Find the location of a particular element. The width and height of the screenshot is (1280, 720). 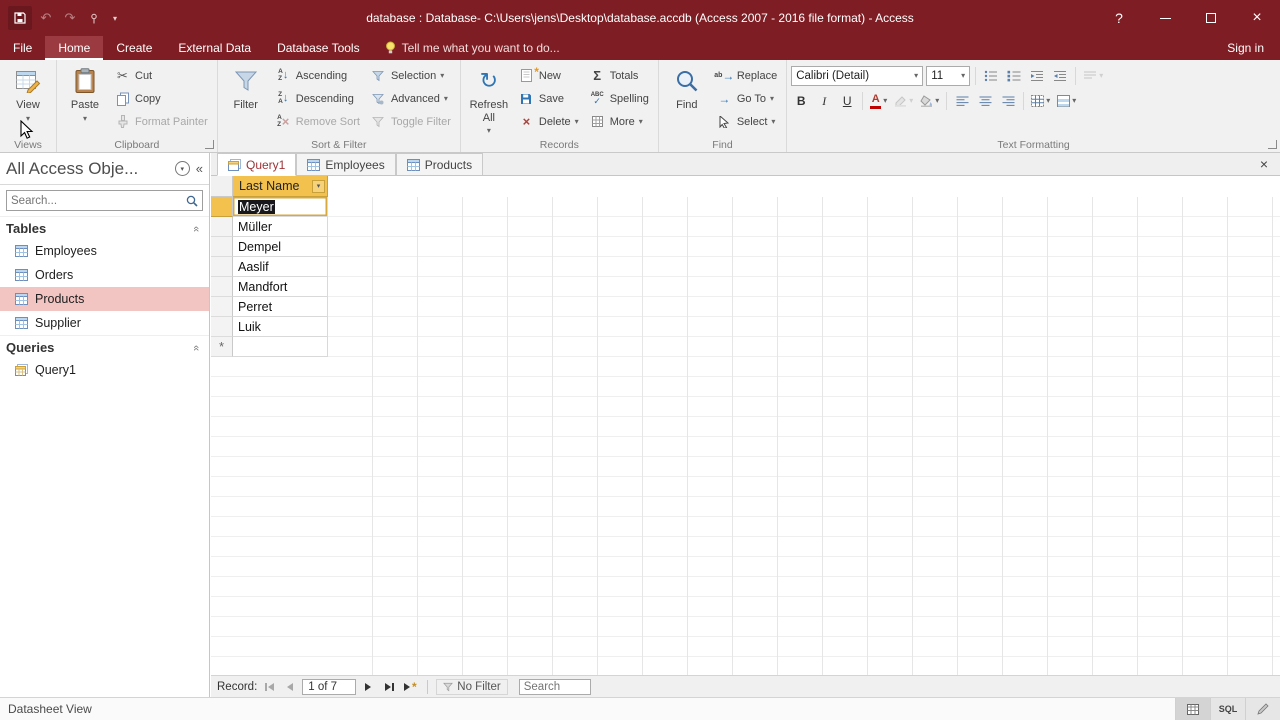

select-all-corner is located at coordinates (222, 186).